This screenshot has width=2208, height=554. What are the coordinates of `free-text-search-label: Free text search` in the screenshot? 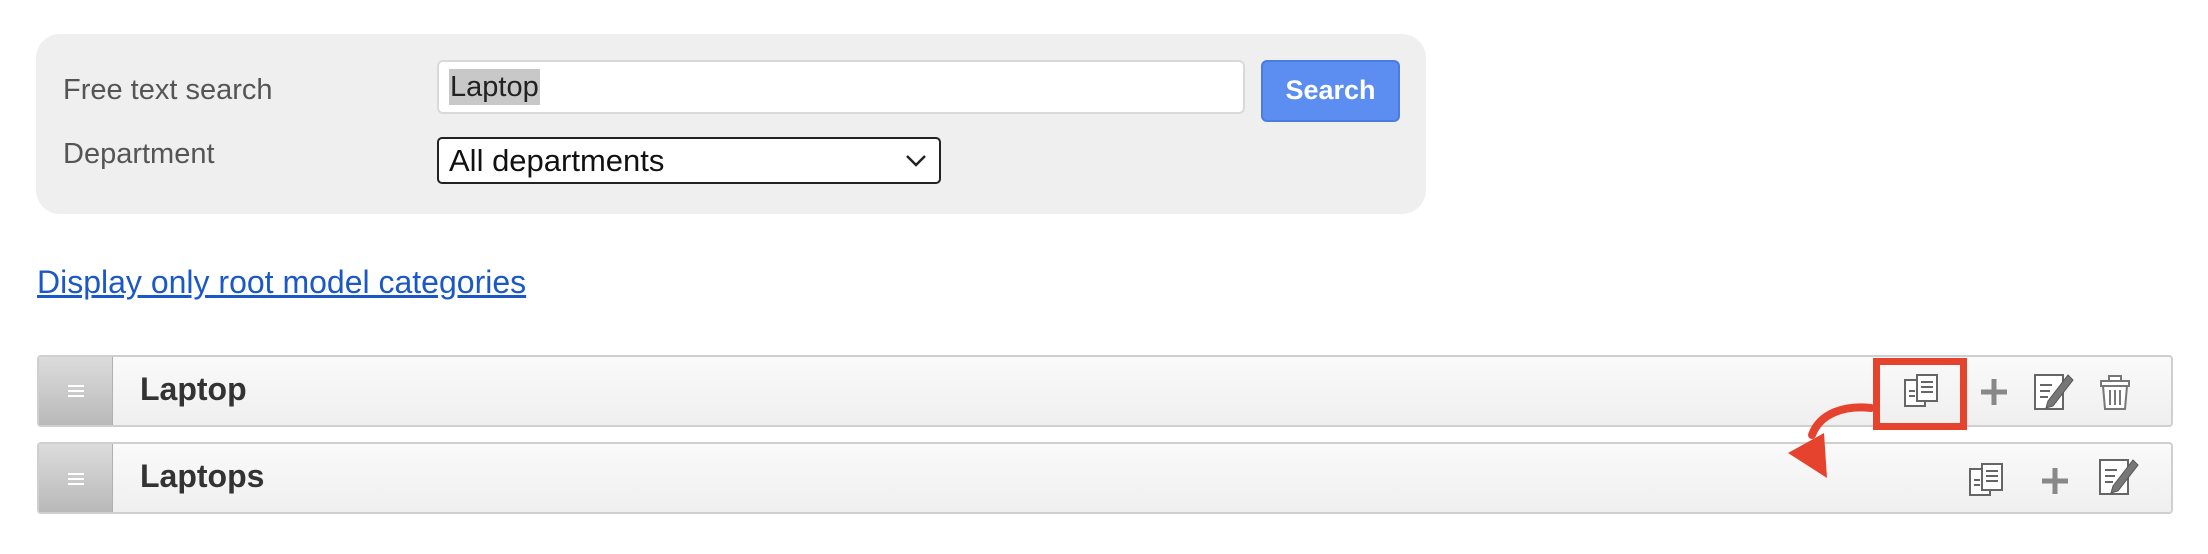 It's located at (168, 90).